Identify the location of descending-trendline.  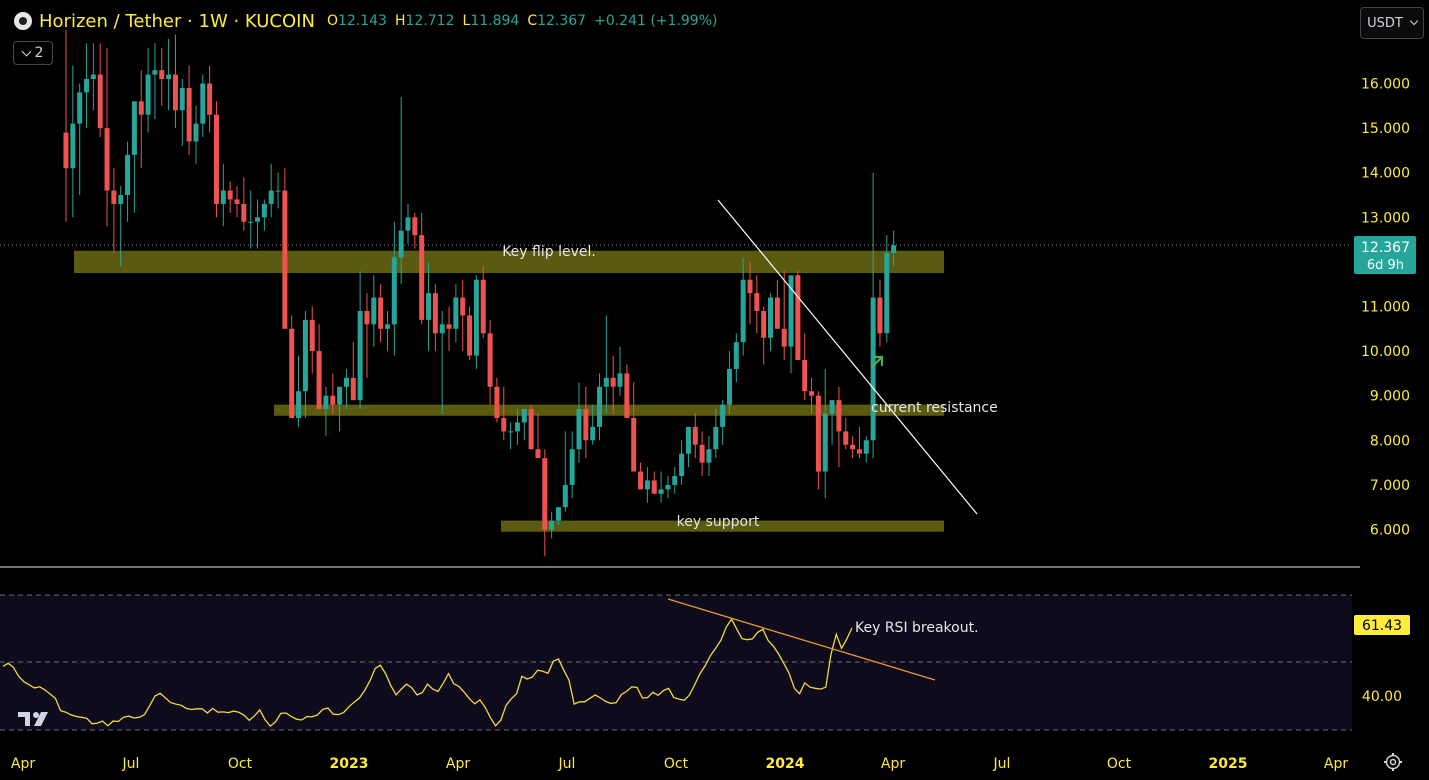
(847, 357).